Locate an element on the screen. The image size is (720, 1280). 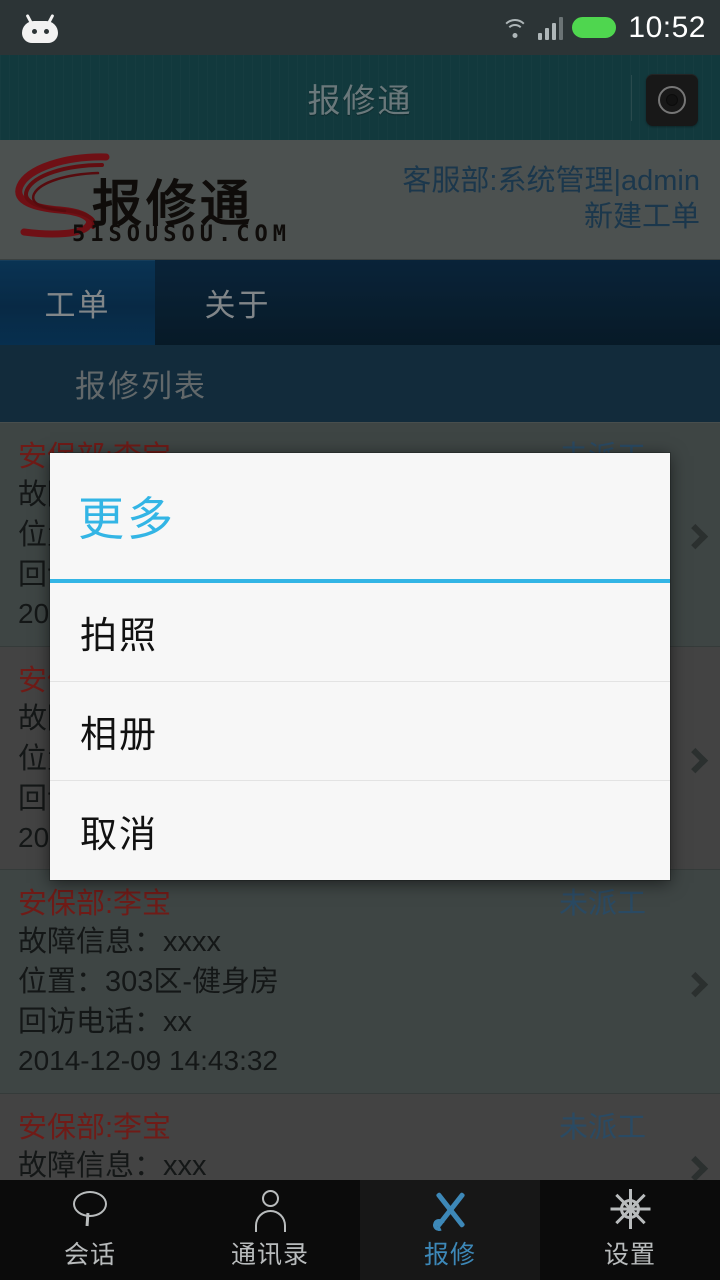
nav-item-contacts: 通讯录 is located at coordinates (270, 1230).